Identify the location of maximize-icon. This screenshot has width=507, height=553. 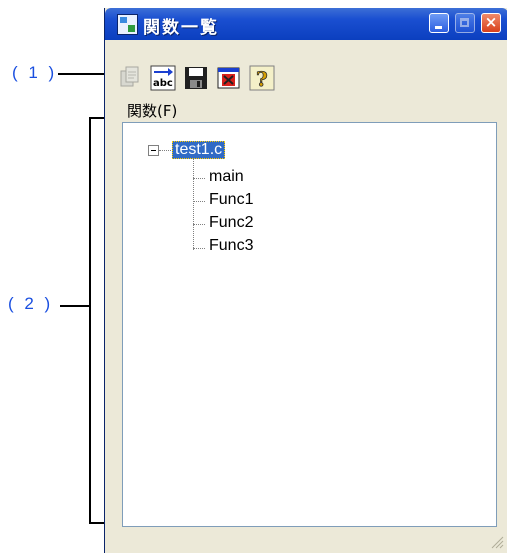
(464, 22).